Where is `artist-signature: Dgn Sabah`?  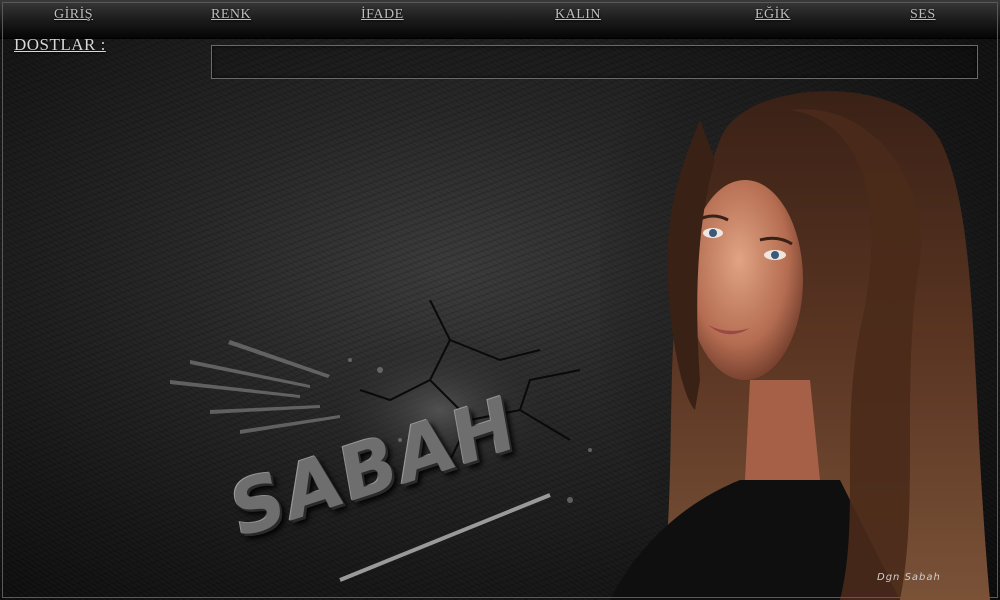
artist-signature: Dgn Sabah is located at coordinates (909, 577).